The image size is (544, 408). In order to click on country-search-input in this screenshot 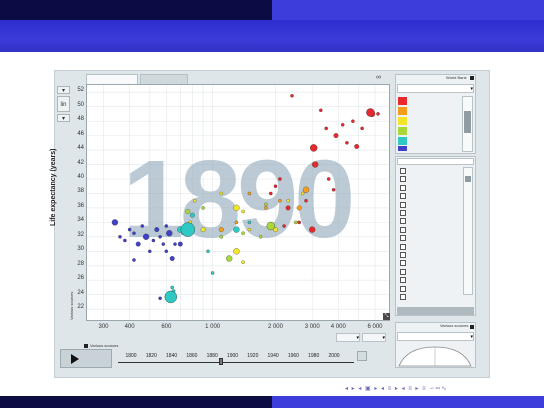, I will do `click(435, 161)`.